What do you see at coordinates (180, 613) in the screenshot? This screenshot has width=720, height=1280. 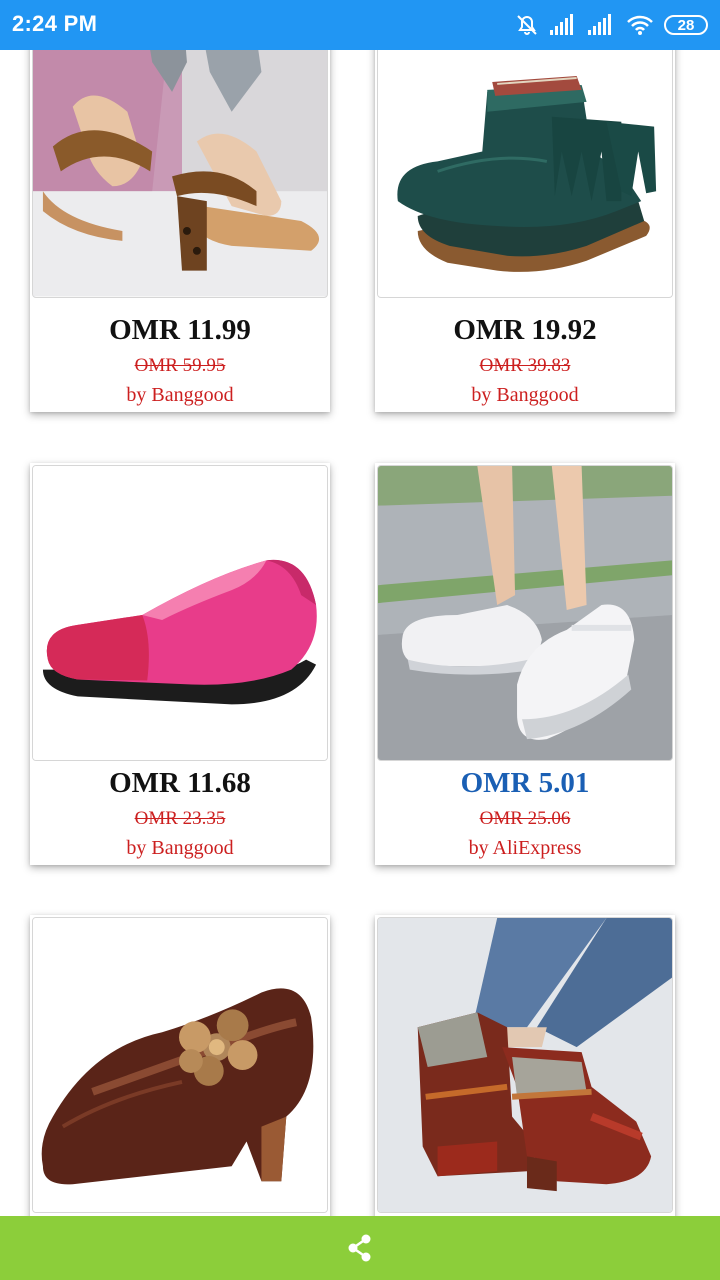 I see `product-image-pink-loafer` at bounding box center [180, 613].